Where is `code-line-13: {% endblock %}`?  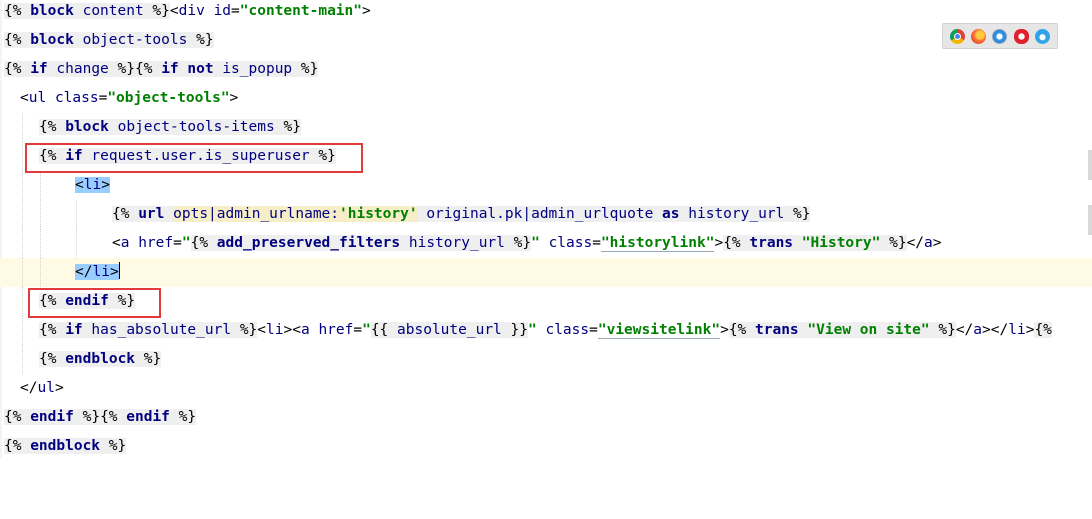
code-line-13: {% endblock %} is located at coordinates (546, 359).